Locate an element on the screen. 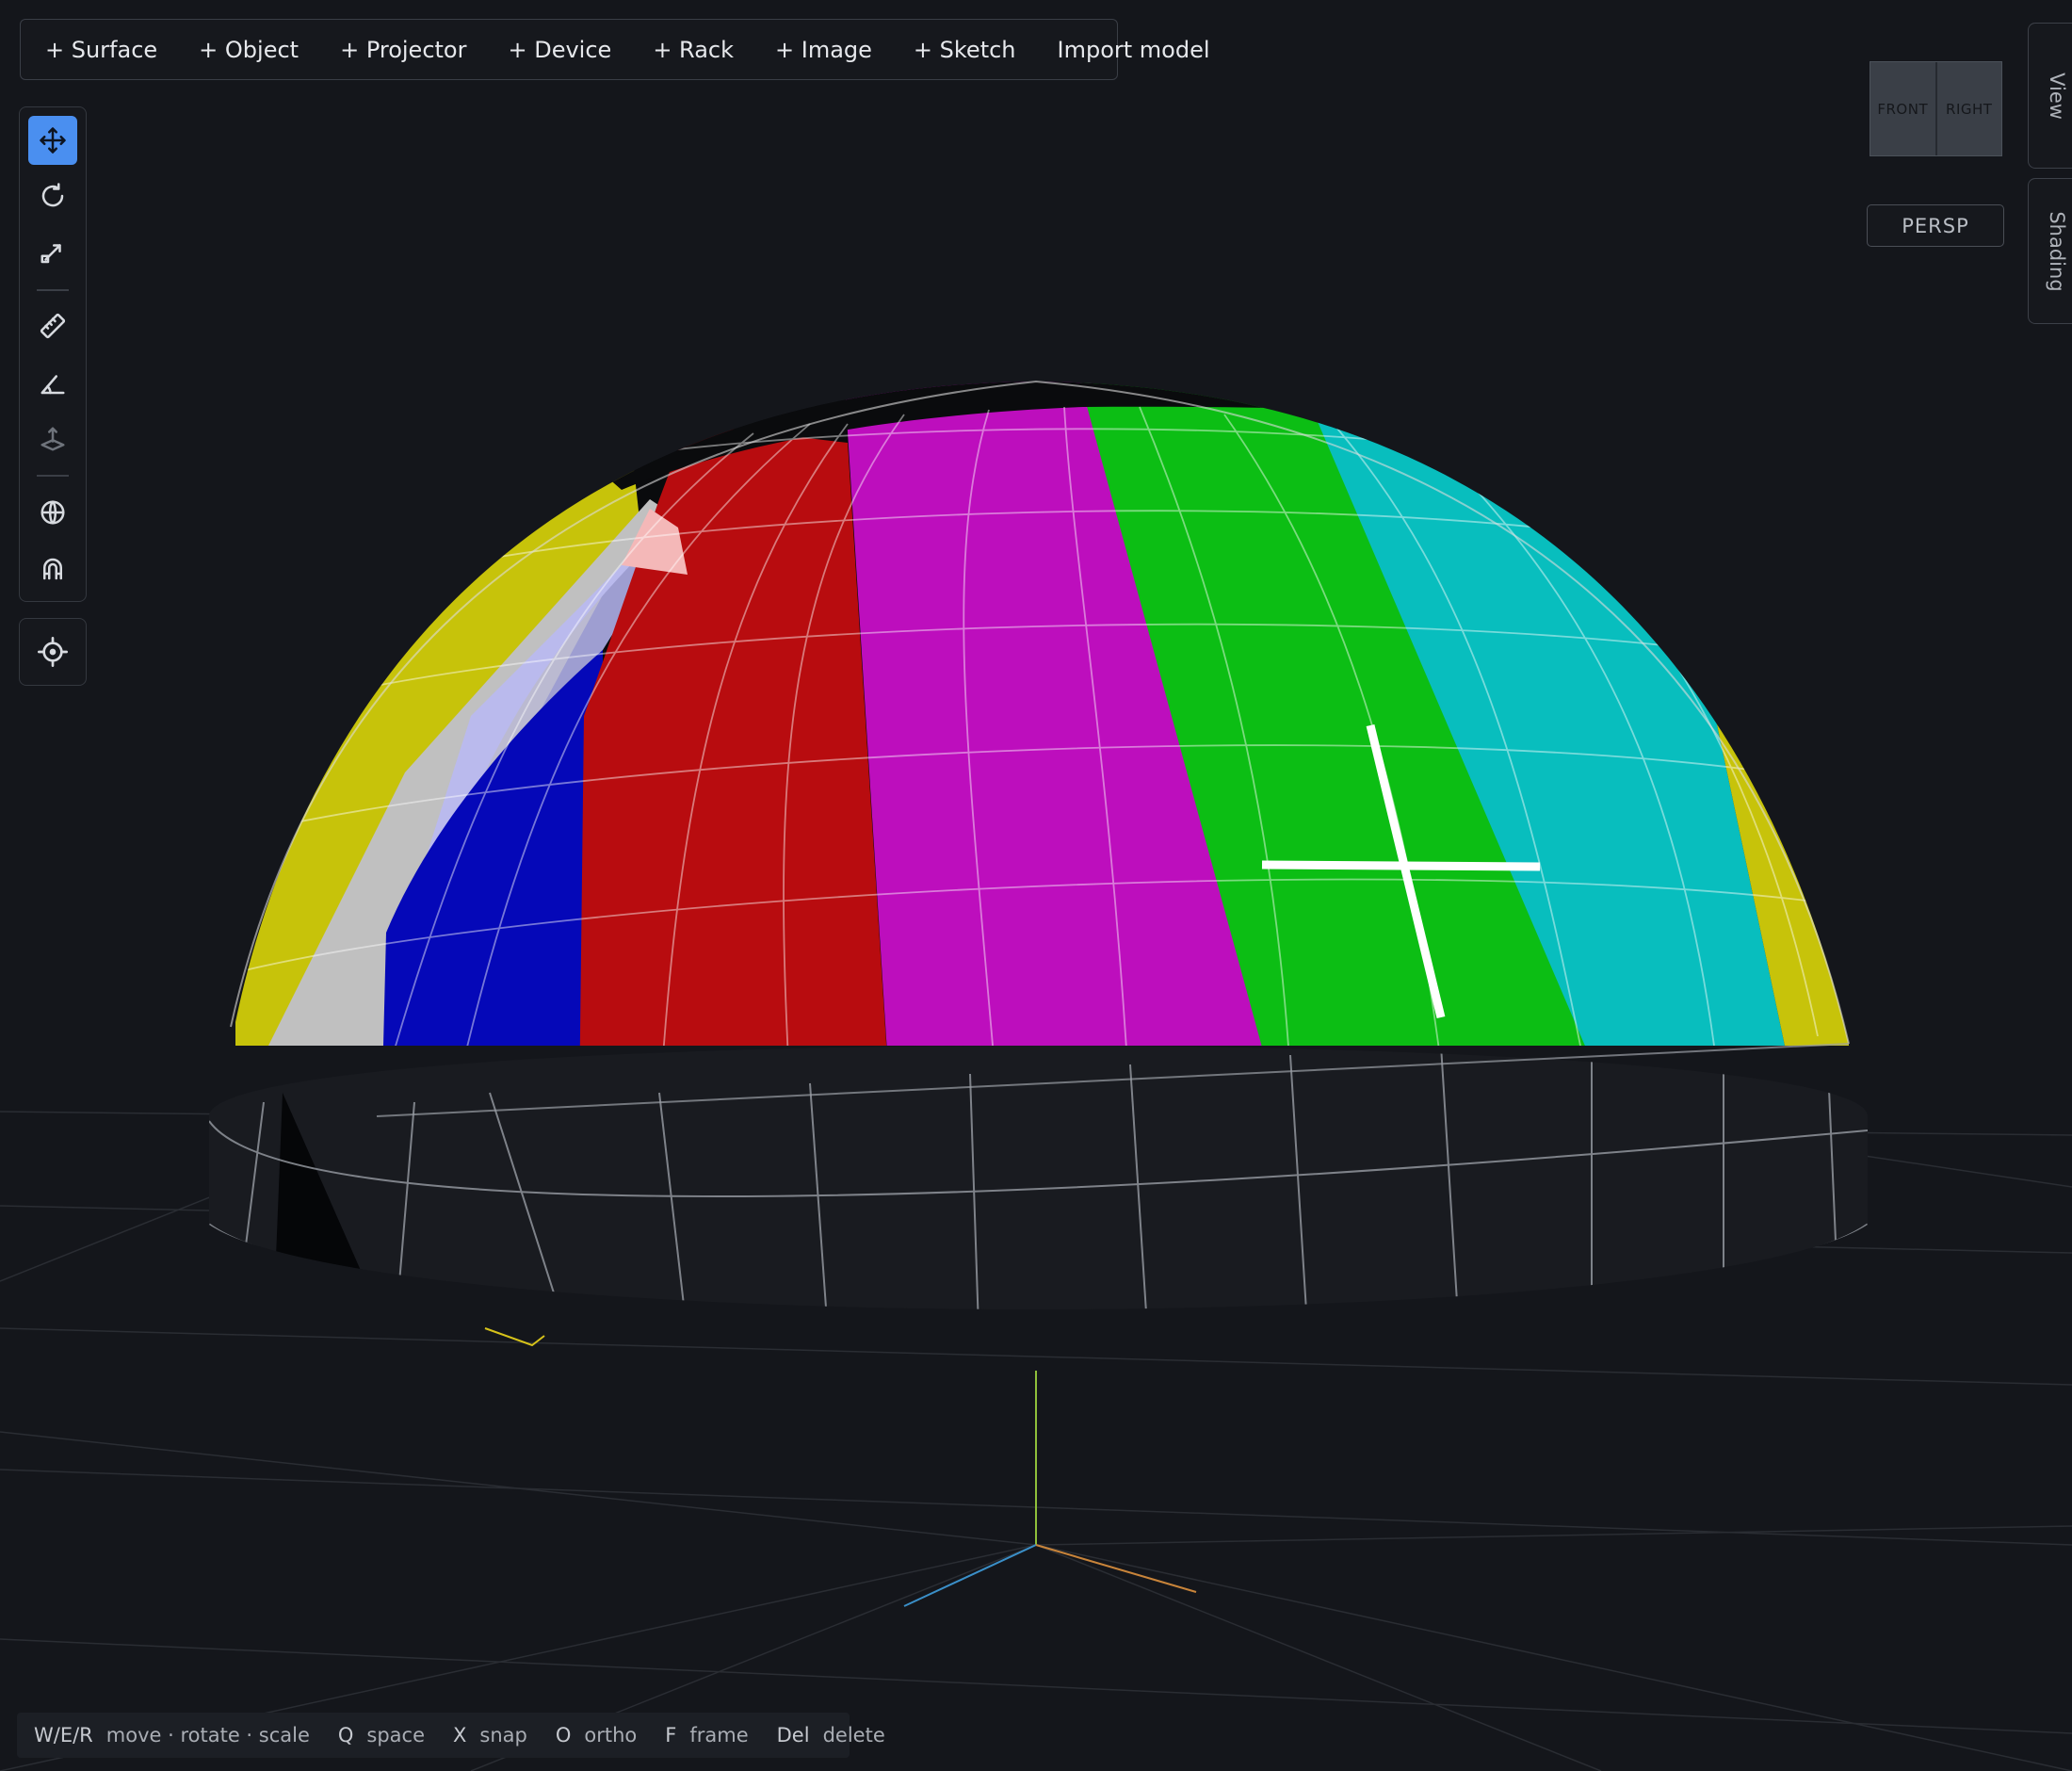  hint-desc: space is located at coordinates (396, 1735).